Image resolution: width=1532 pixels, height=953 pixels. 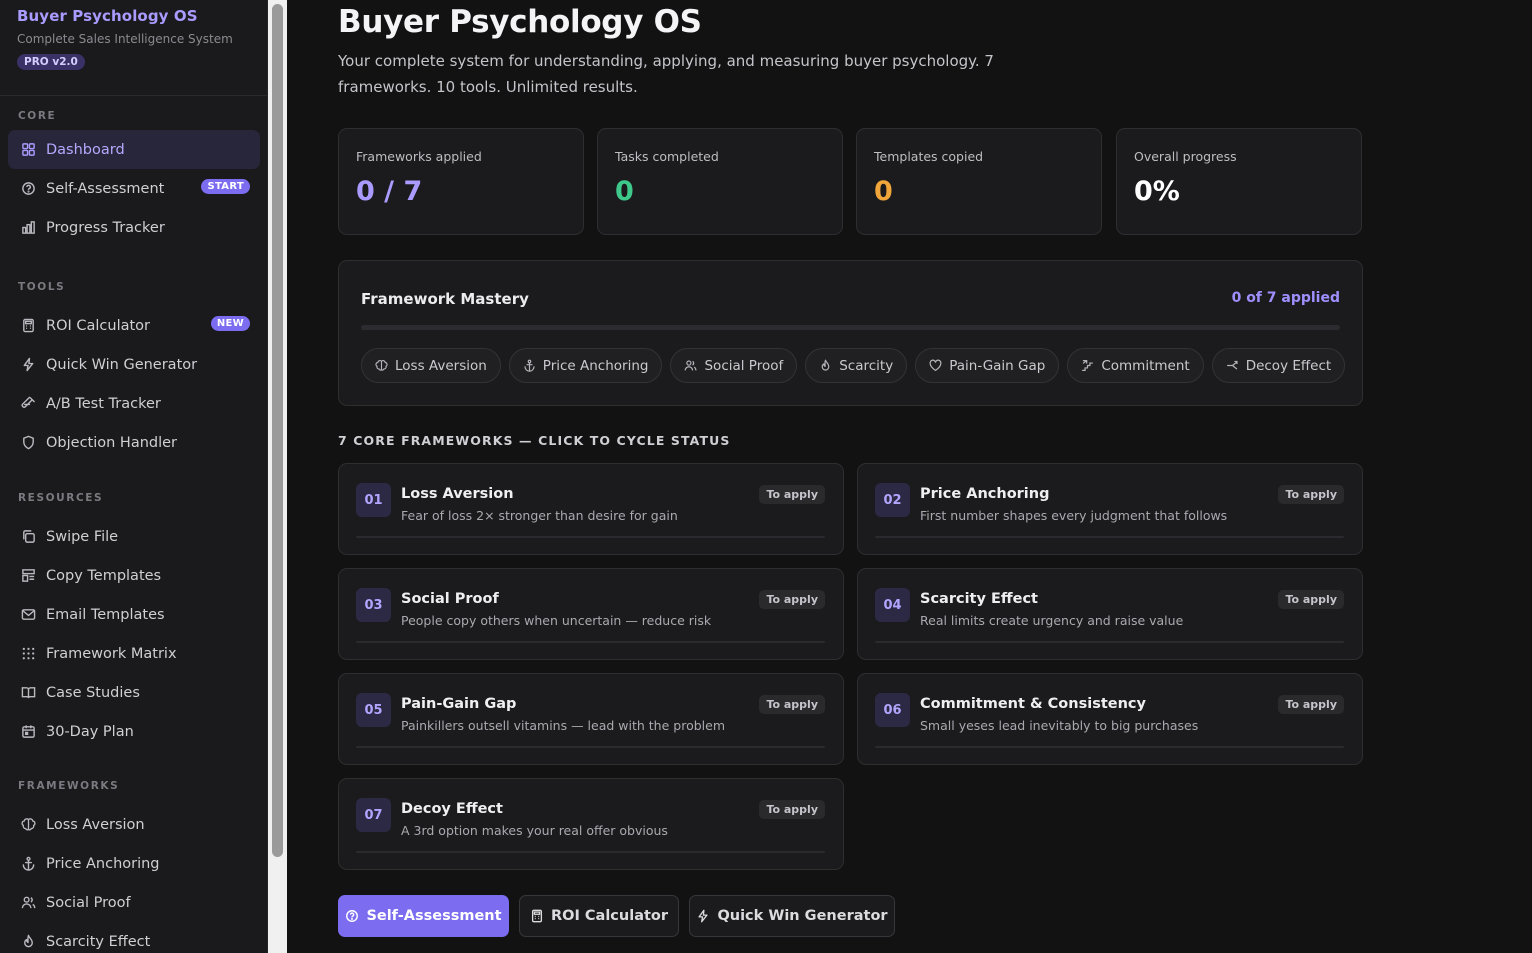 What do you see at coordinates (134, 325) in the screenshot?
I see `sidebar-item-roi-calculator: ROI Calculator NEW` at bounding box center [134, 325].